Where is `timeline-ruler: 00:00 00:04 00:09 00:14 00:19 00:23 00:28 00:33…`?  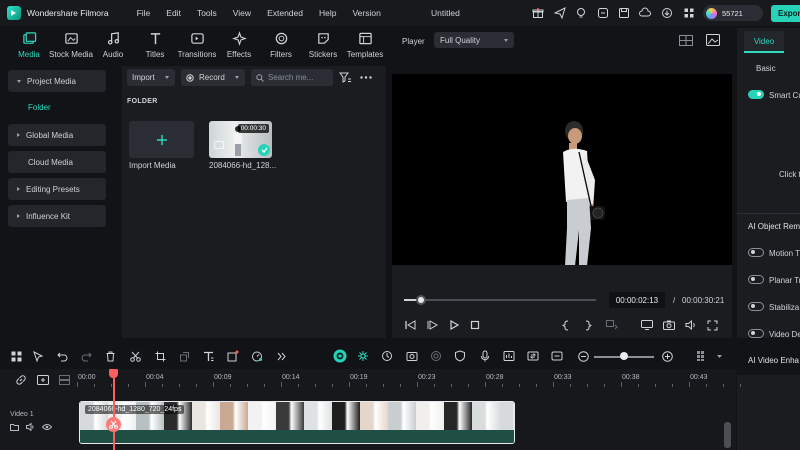
timeline-ruler: 00:00 00:04 00:09 00:14 00:19 00:23 00:28 00:33… is located at coordinates (409, 380).